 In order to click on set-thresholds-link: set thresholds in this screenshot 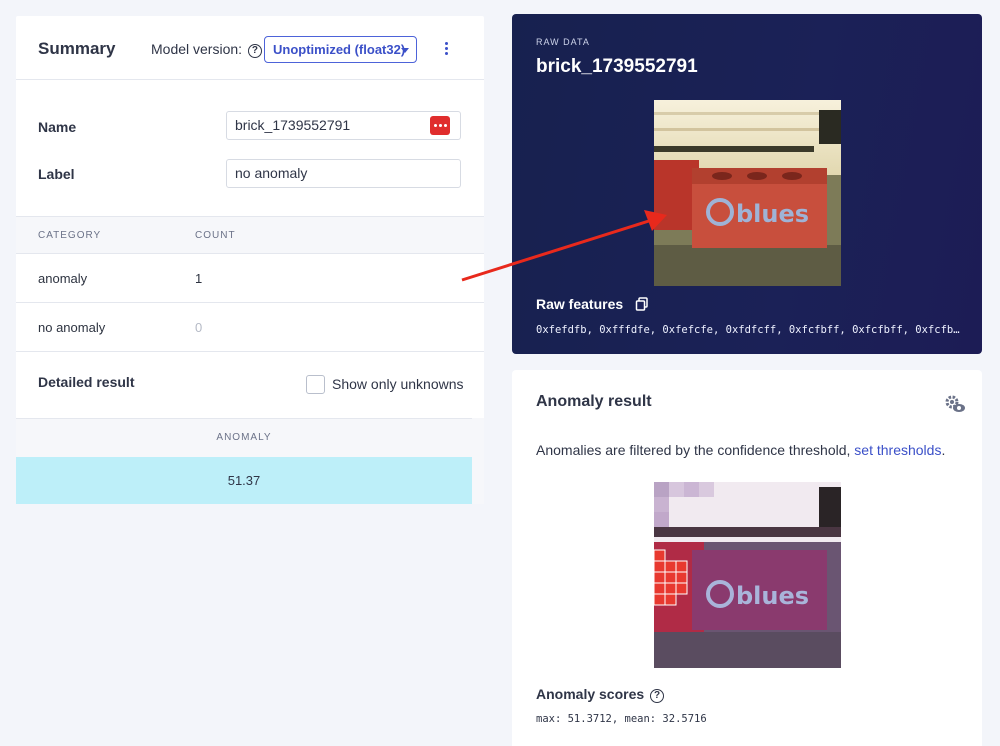, I will do `click(897, 450)`.